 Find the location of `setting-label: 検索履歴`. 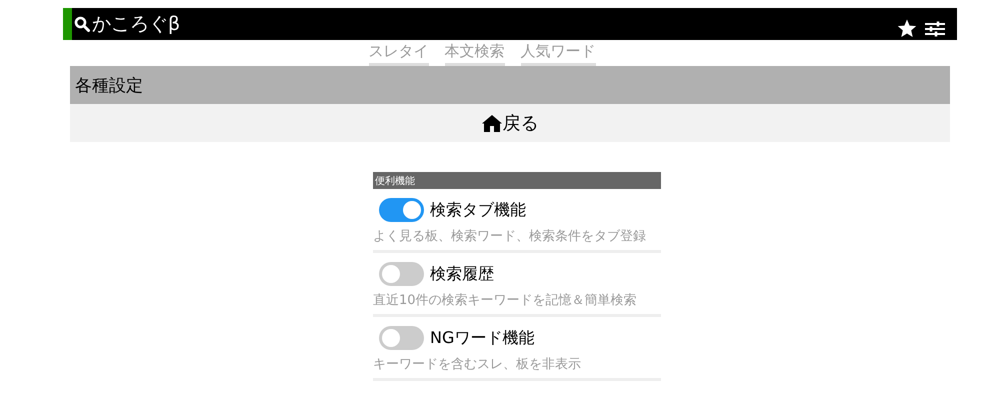

setting-label: 検索履歴 is located at coordinates (462, 274).